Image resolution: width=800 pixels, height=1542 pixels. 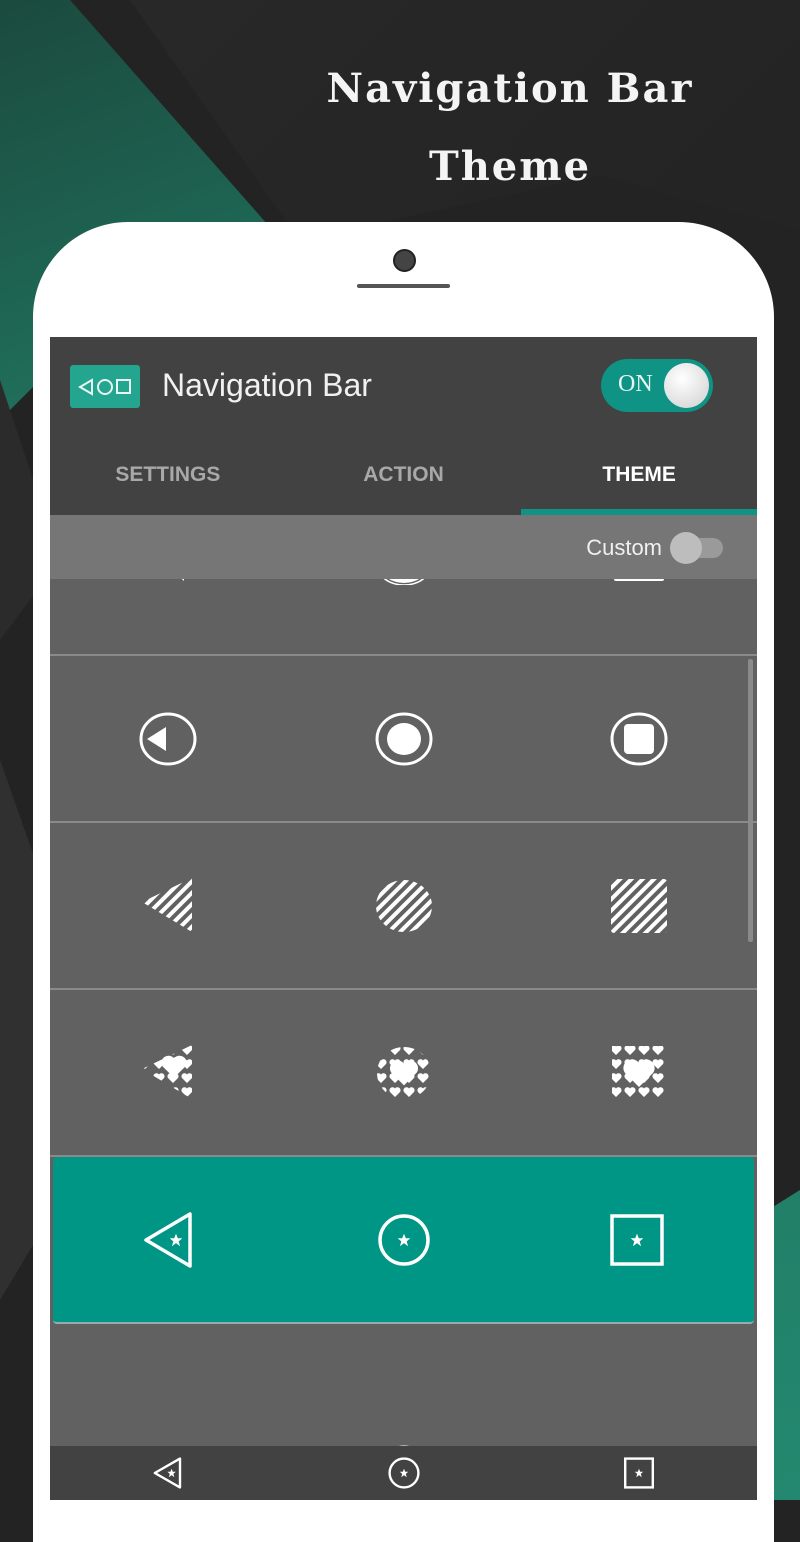 I want to click on home-hearts-icon, so click(x=403, y=1072).